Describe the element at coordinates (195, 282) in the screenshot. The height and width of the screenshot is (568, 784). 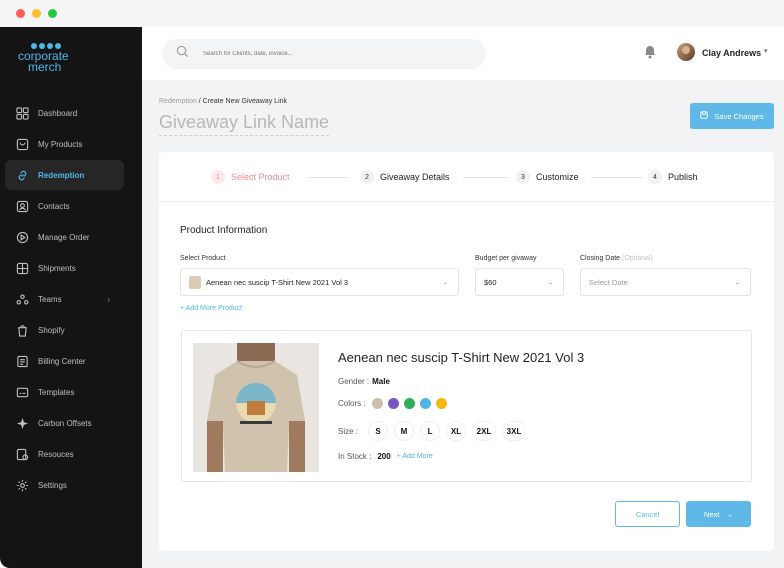
I see `product-thumbnail` at that location.